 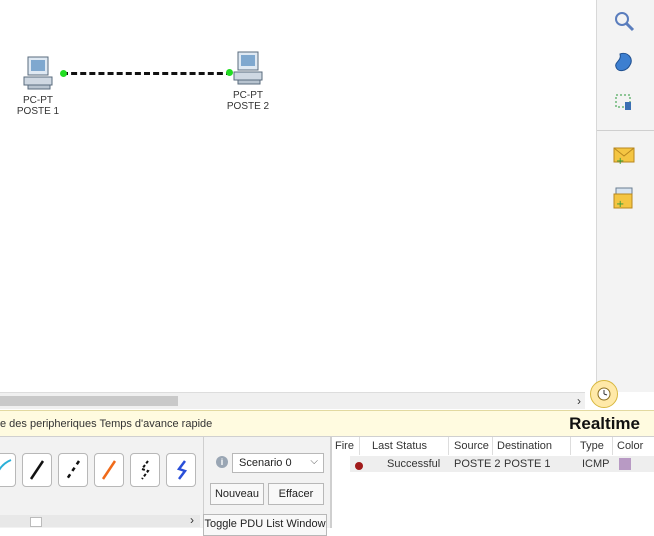 What do you see at coordinates (527, 464) in the screenshot?
I see `cell-destination: POSTE 1` at bounding box center [527, 464].